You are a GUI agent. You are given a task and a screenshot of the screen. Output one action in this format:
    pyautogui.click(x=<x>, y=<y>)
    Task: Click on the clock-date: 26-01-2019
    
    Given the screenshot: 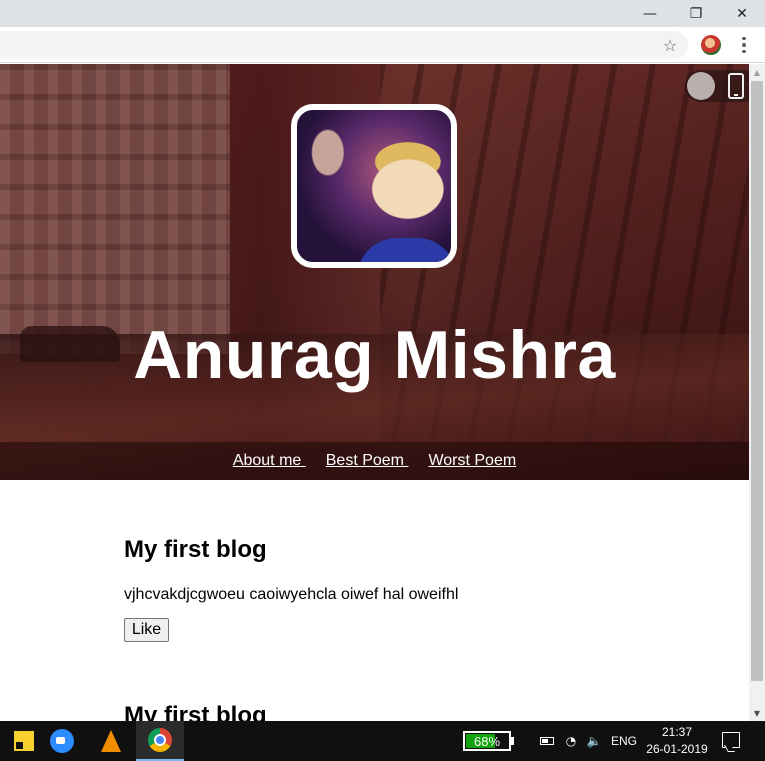 What is the action you would take?
    pyautogui.click(x=677, y=749)
    